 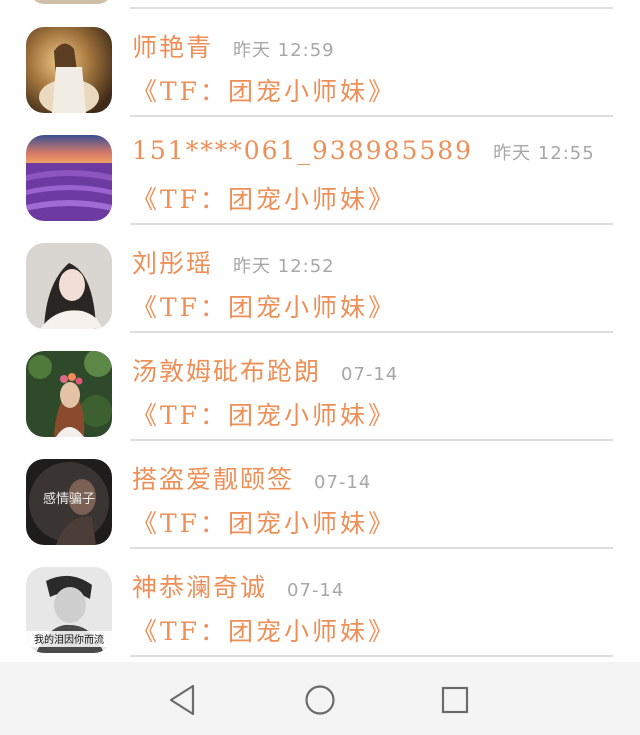 I want to click on avatar-caption: 我的泪因你而流, so click(x=69, y=639).